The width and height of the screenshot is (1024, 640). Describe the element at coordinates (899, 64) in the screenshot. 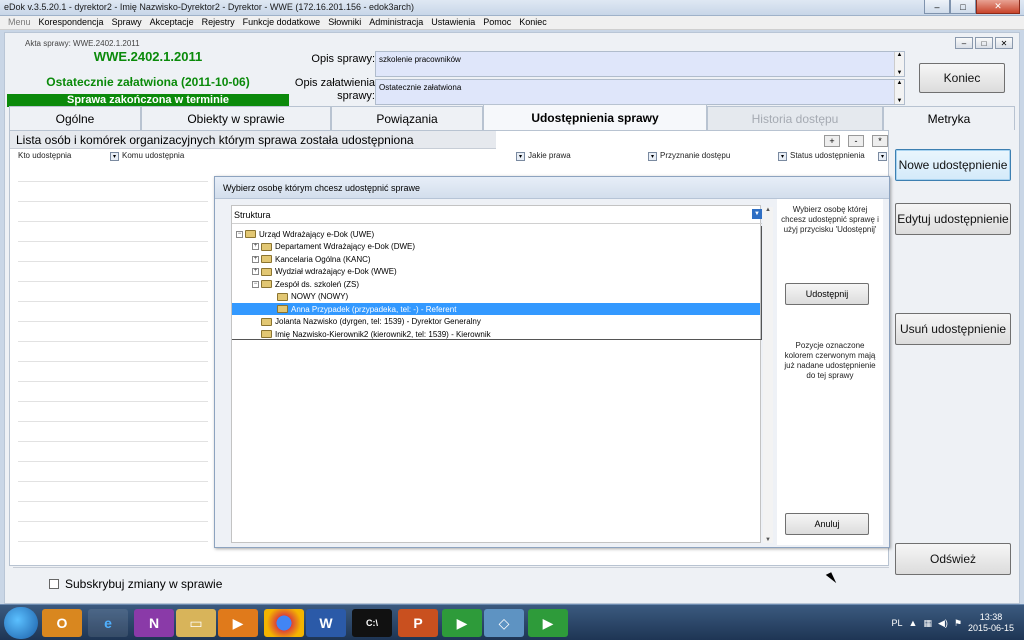

I see `opis-sprawy-scrollbar: ▲ ▼` at that location.